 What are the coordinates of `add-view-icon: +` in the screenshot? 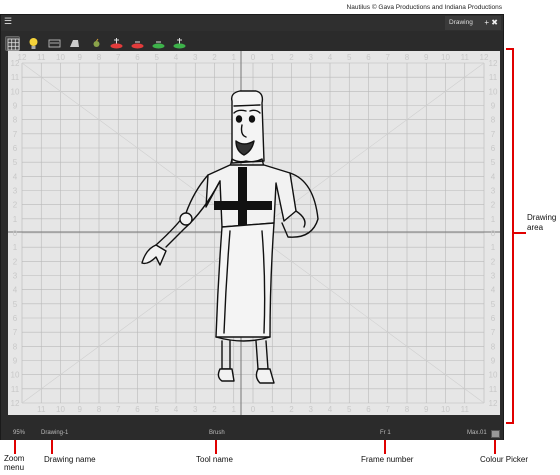 It's located at (486, 23).